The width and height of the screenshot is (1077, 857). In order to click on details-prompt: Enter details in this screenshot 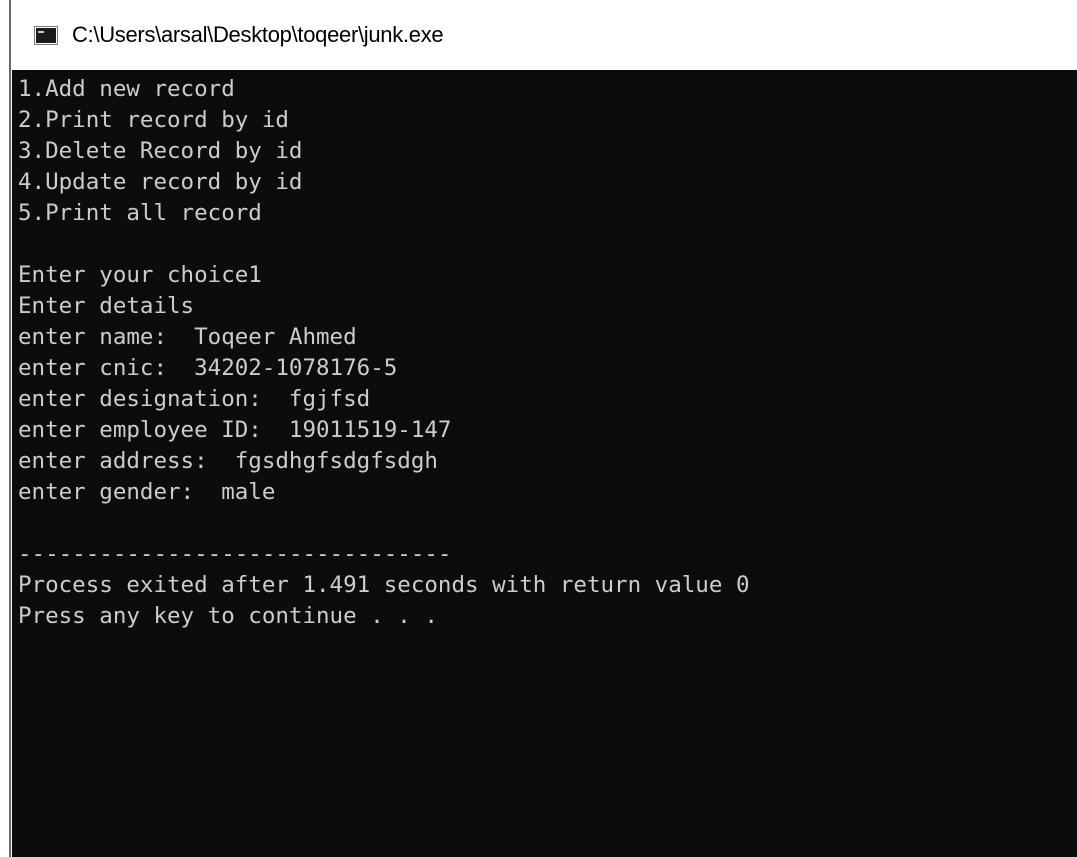, I will do `click(106, 306)`.